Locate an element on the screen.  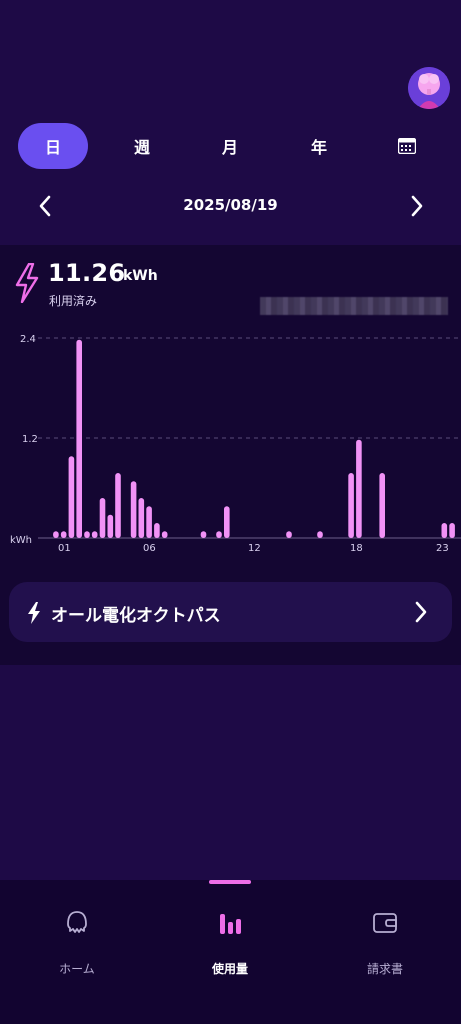
x-tick-label: 01 is located at coordinates (64, 548).